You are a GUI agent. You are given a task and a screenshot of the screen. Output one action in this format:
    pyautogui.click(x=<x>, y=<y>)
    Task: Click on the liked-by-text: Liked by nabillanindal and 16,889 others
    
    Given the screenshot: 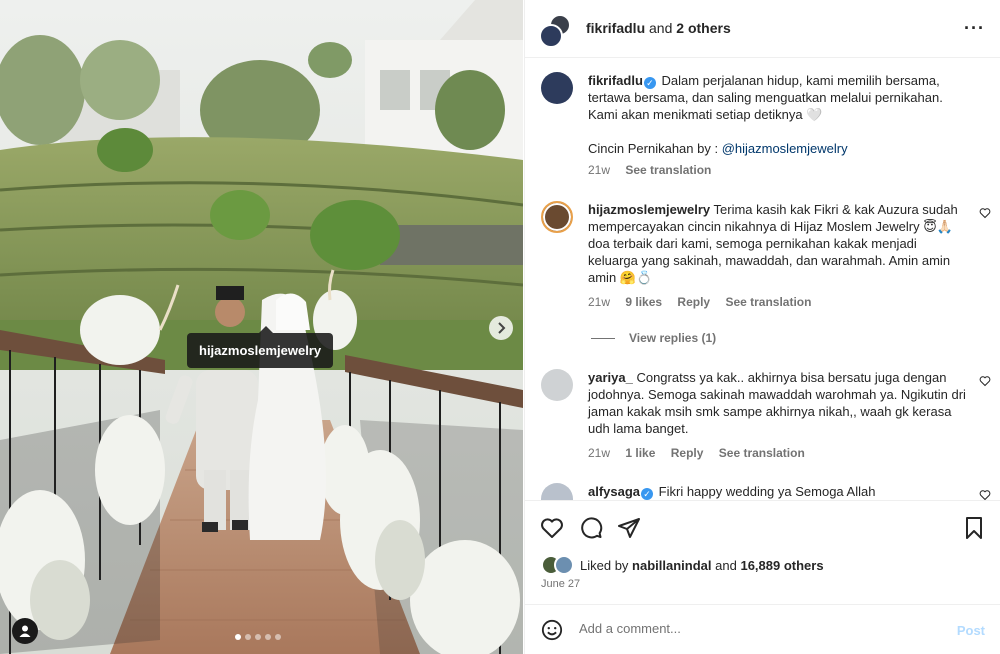 What is the action you would take?
    pyautogui.click(x=702, y=565)
    